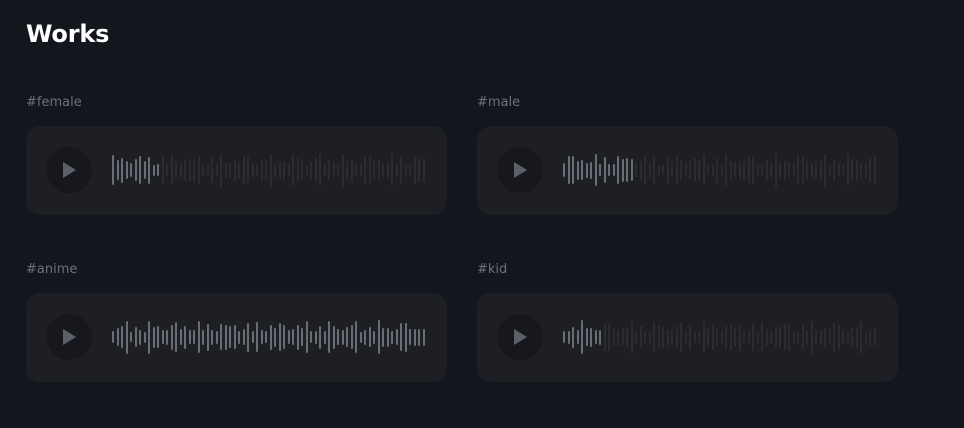  What do you see at coordinates (237, 270) in the screenshot?
I see `work-tag: #anime` at bounding box center [237, 270].